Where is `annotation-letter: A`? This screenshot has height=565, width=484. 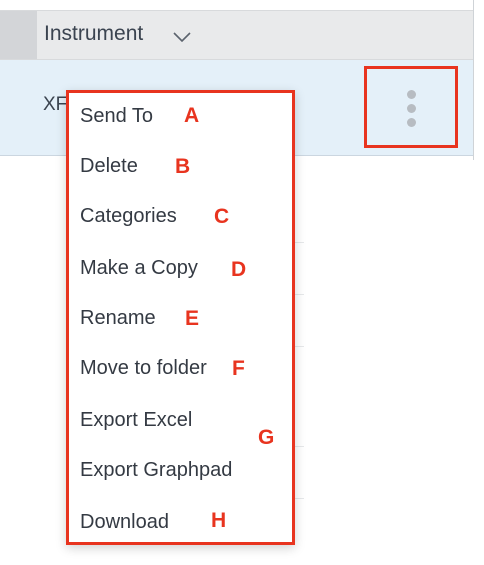 annotation-letter: A is located at coordinates (192, 115).